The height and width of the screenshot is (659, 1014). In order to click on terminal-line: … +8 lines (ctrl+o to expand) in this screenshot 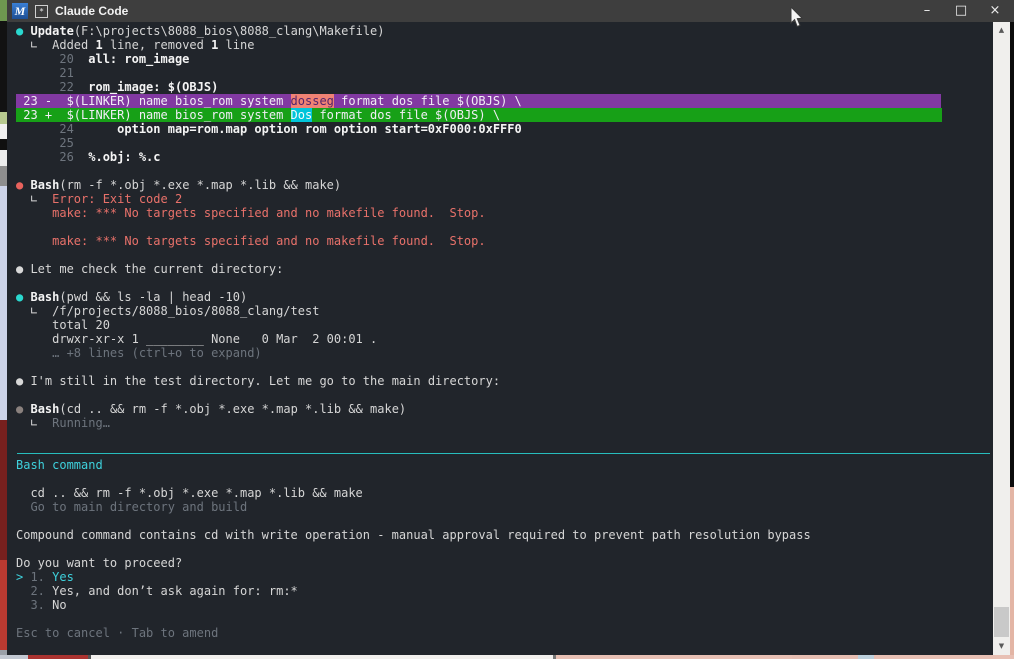, I will do `click(139, 353)`.